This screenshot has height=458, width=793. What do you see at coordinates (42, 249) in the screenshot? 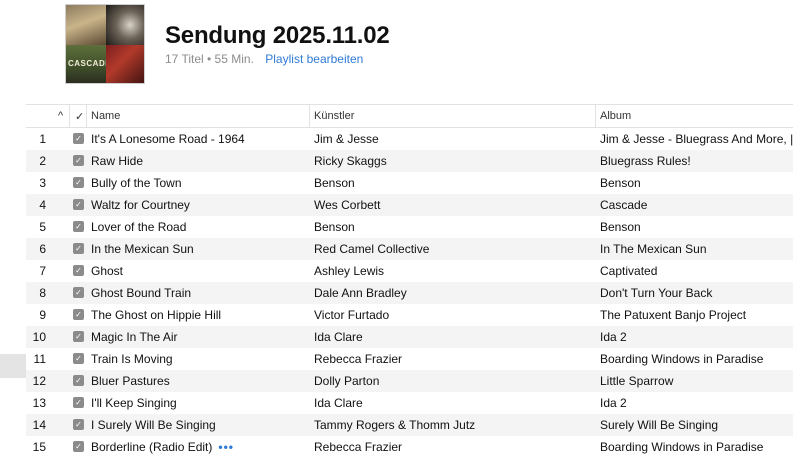
I see `track-number: 6` at bounding box center [42, 249].